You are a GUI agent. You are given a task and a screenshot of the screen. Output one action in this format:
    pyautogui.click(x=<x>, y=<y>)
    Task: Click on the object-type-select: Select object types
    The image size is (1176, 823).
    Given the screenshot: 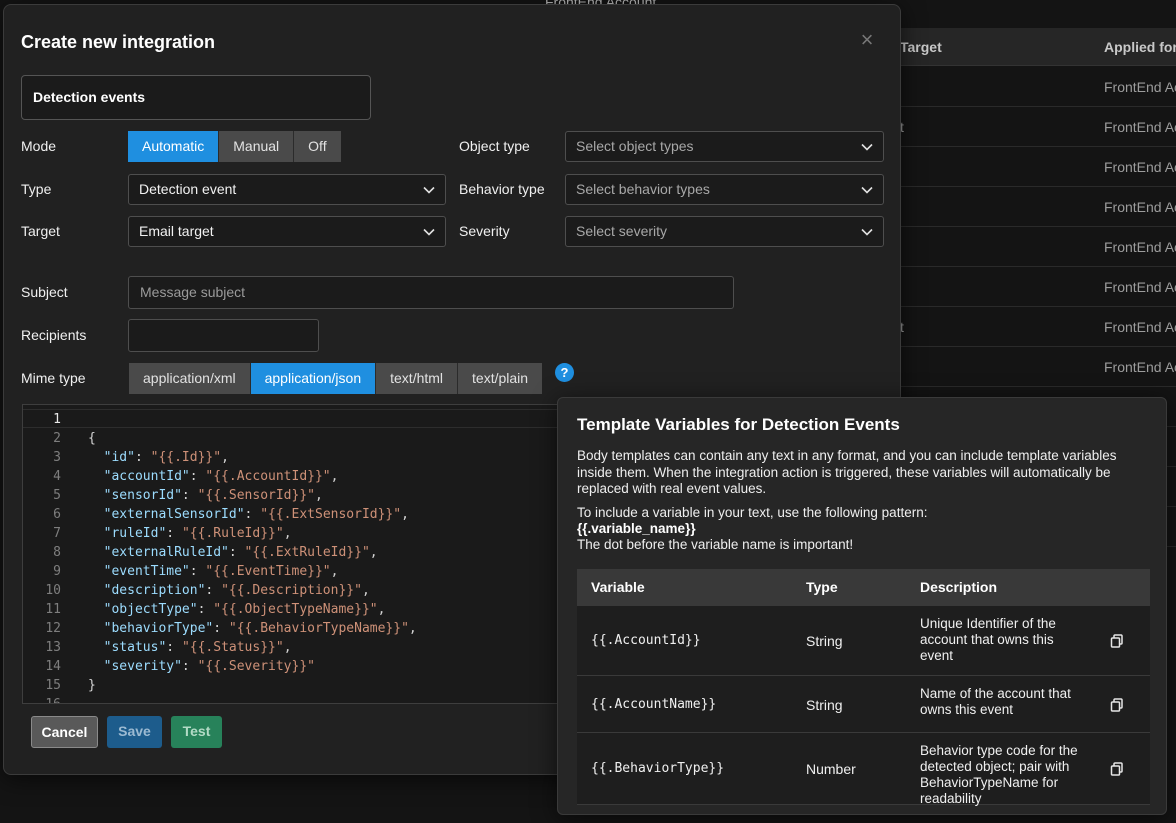 What is the action you would take?
    pyautogui.click(x=724, y=146)
    